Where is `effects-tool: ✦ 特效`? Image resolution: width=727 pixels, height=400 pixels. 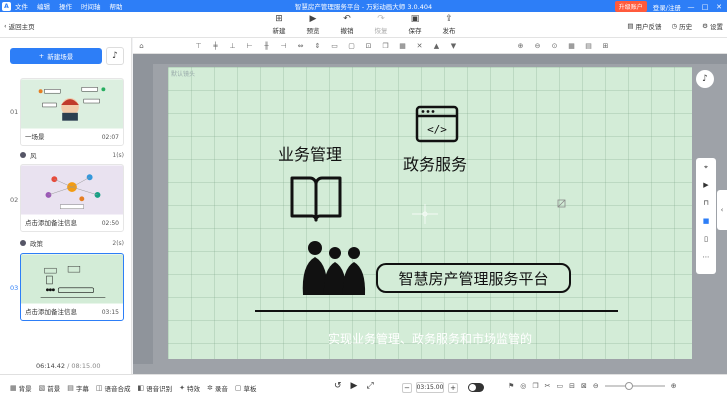 effects-tool: ✦ 特效 is located at coordinates (189, 388).